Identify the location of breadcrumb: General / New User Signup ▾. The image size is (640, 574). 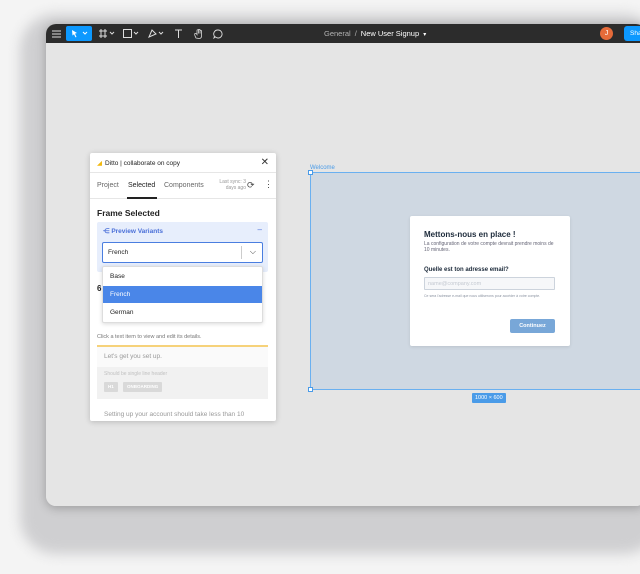
(375, 33).